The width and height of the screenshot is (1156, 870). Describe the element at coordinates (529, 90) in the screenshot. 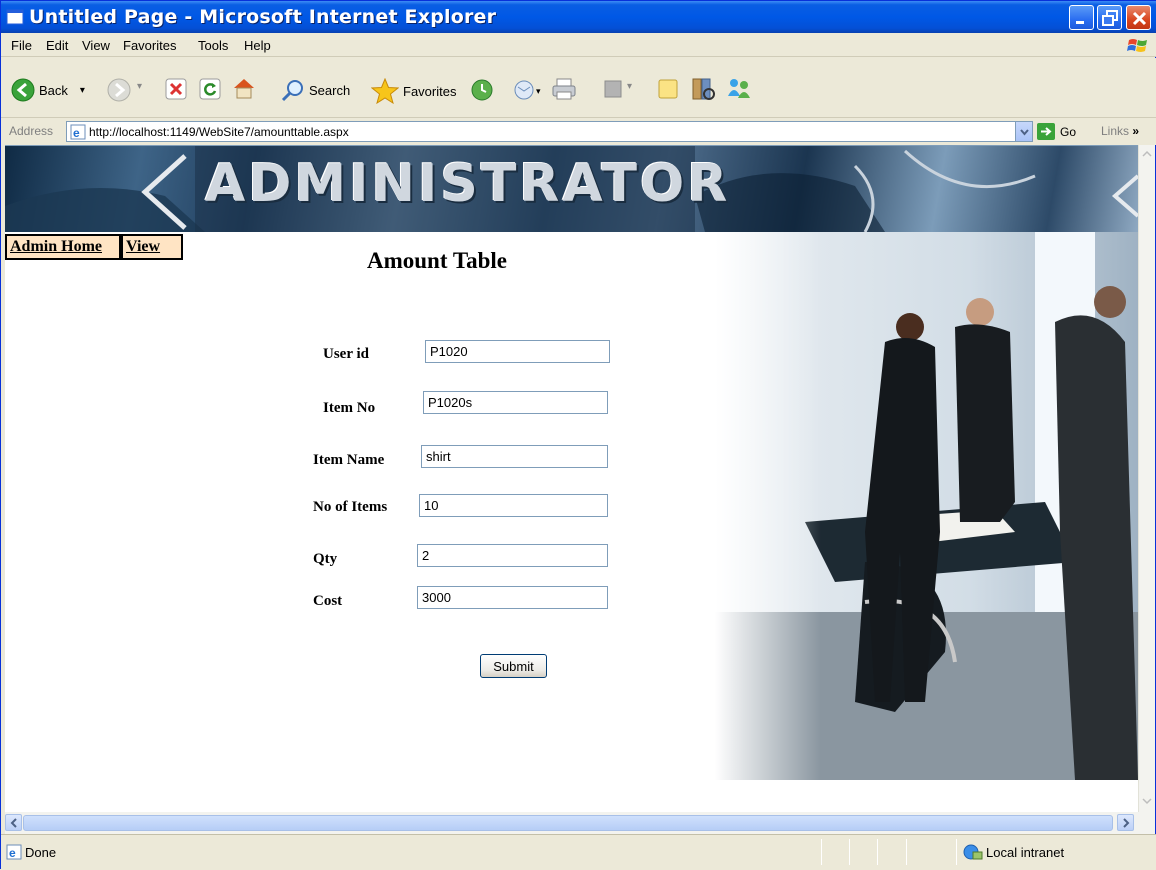

I see `mail-icon: ▾` at that location.